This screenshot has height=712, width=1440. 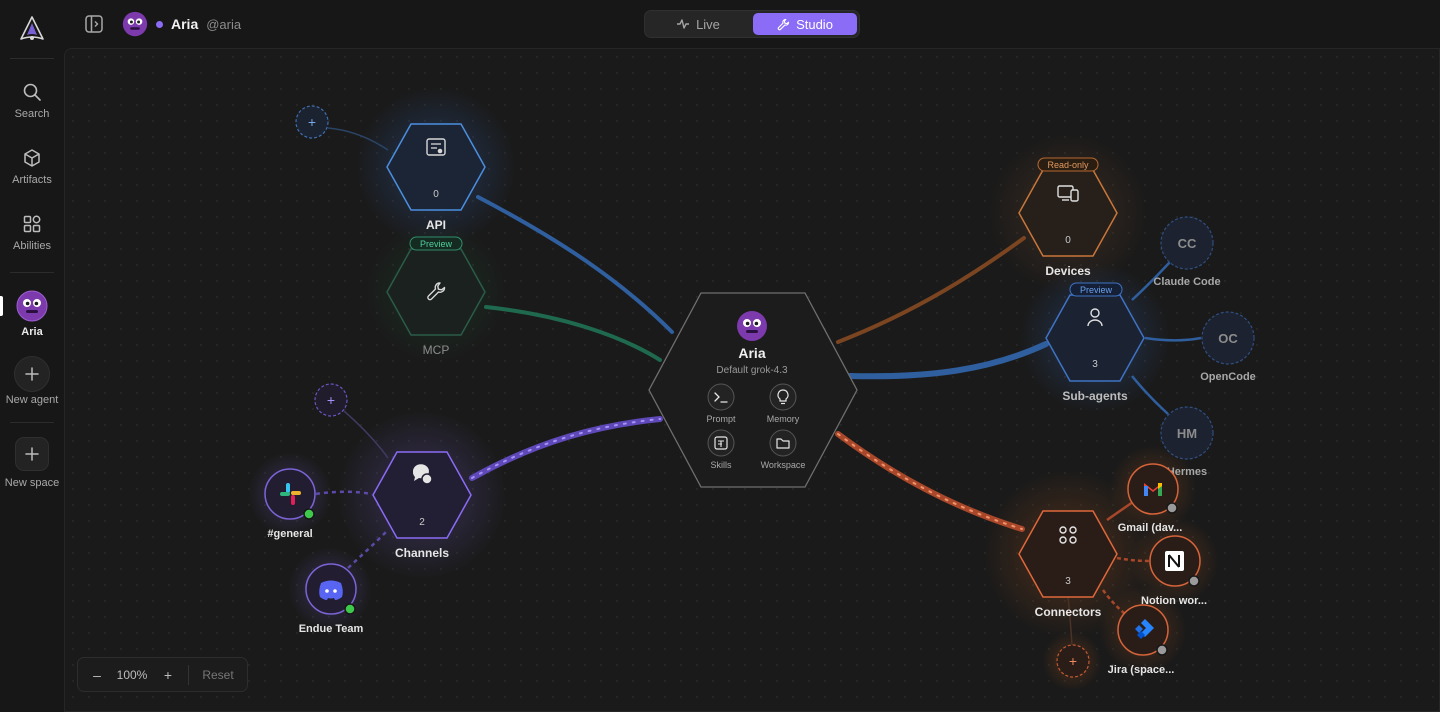 I want to click on skills-button, so click(x=721, y=443).